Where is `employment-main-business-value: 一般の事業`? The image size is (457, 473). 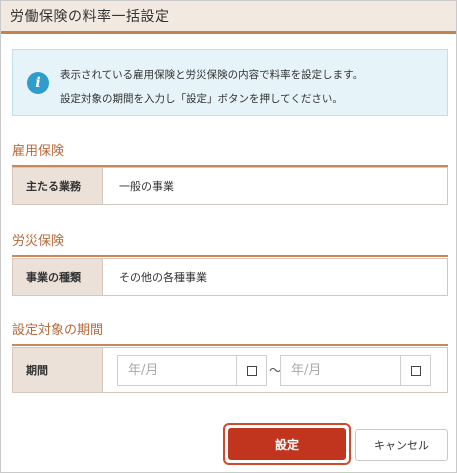 employment-main-business-value: 一般の事業 is located at coordinates (146, 186).